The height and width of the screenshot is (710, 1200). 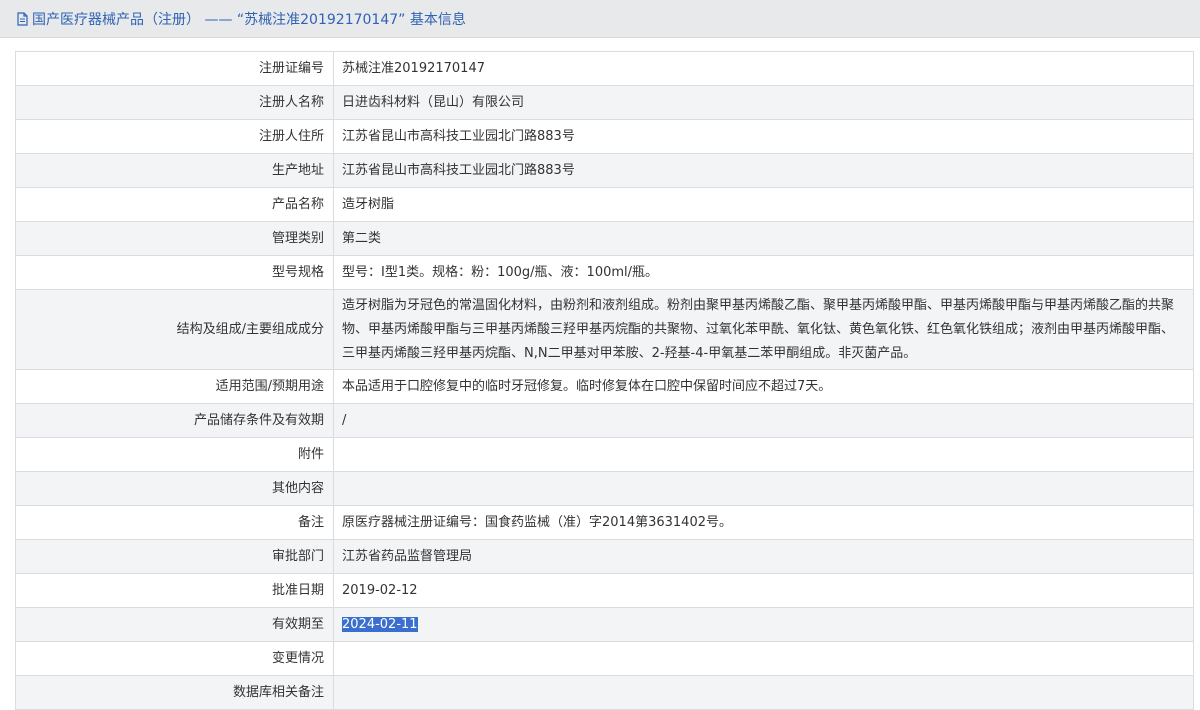 I want to click on row-label: 批准日期, so click(x=174, y=590).